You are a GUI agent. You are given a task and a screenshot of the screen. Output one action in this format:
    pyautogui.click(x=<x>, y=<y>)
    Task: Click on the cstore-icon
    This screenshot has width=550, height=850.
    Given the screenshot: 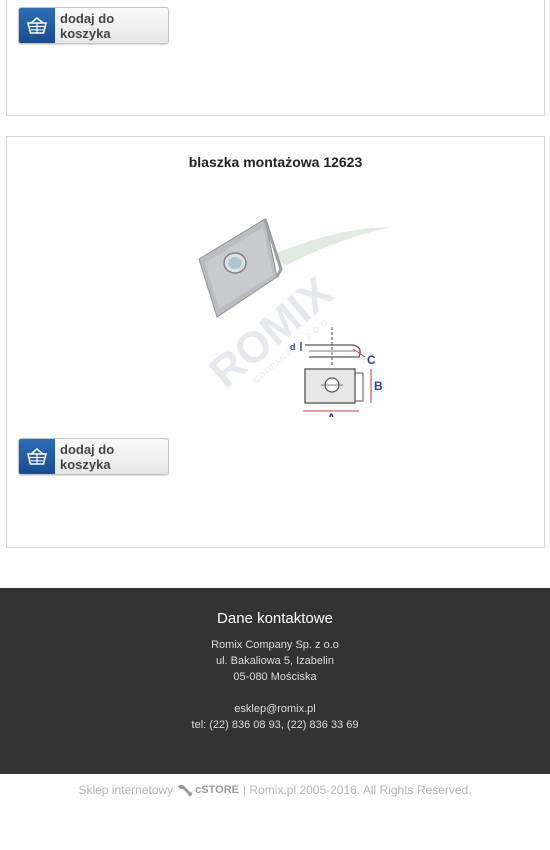 What is the action you would take?
    pyautogui.click(x=185, y=790)
    